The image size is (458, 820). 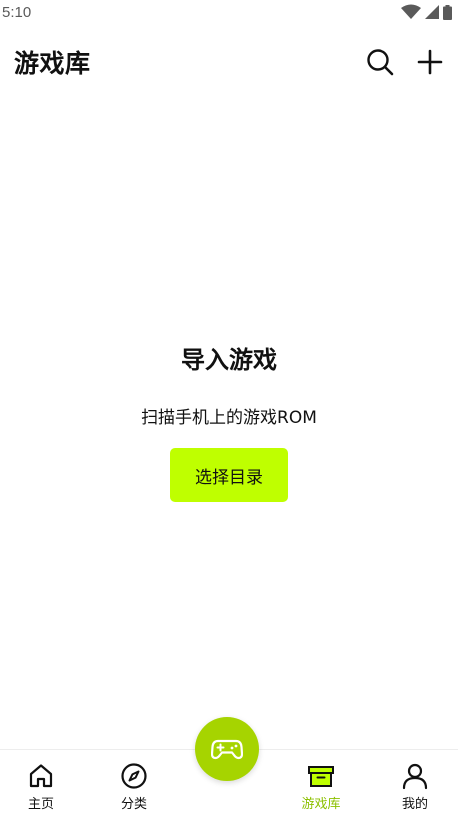 What do you see at coordinates (405, 62) in the screenshot?
I see `app-actions` at bounding box center [405, 62].